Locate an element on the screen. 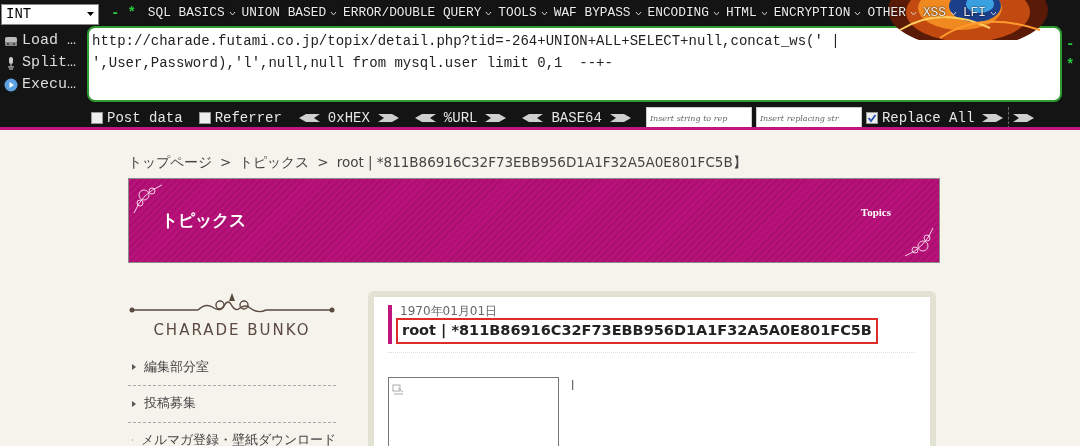  sidebar-item: 投稿募集 is located at coordinates (232, 404).